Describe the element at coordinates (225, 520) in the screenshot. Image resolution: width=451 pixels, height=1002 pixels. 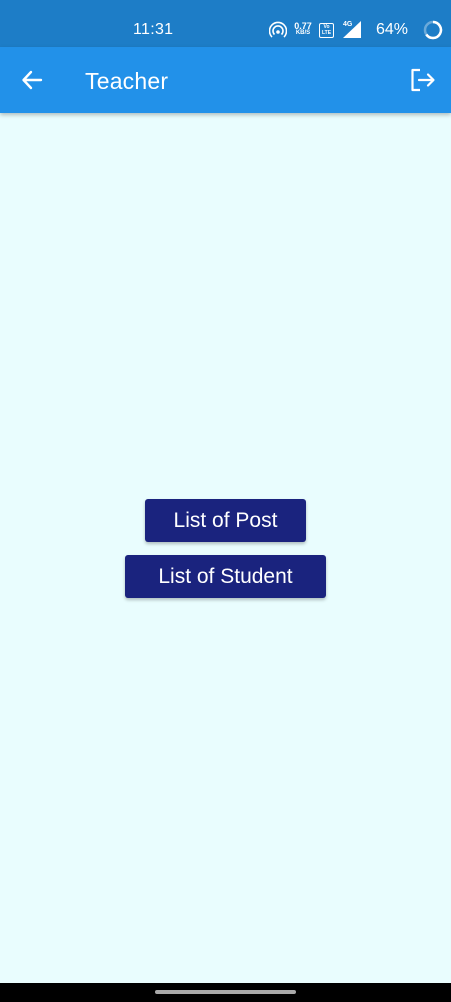
I see `list-of-post-button: List of Post` at that location.